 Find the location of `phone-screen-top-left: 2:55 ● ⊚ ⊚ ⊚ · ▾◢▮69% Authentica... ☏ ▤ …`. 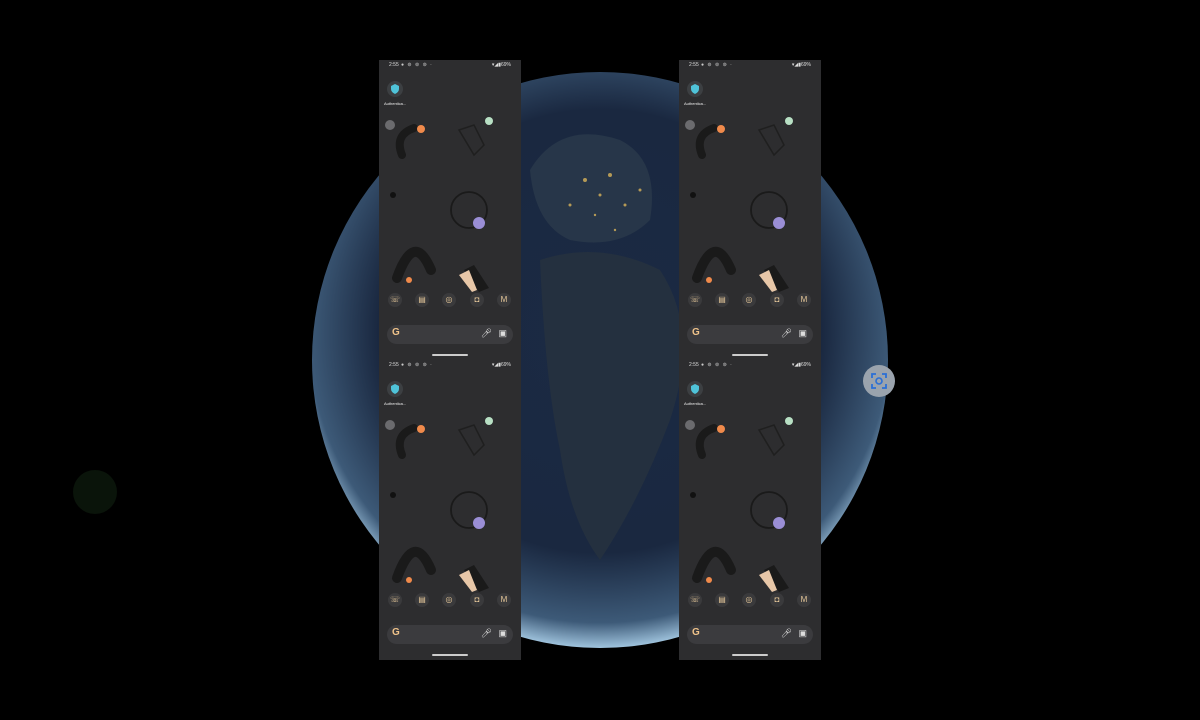

phone-screen-top-left: 2:55 ● ⊚ ⊚ ⊚ · ▾◢▮69% Authentica... ☏ ▤ … is located at coordinates (450, 210).